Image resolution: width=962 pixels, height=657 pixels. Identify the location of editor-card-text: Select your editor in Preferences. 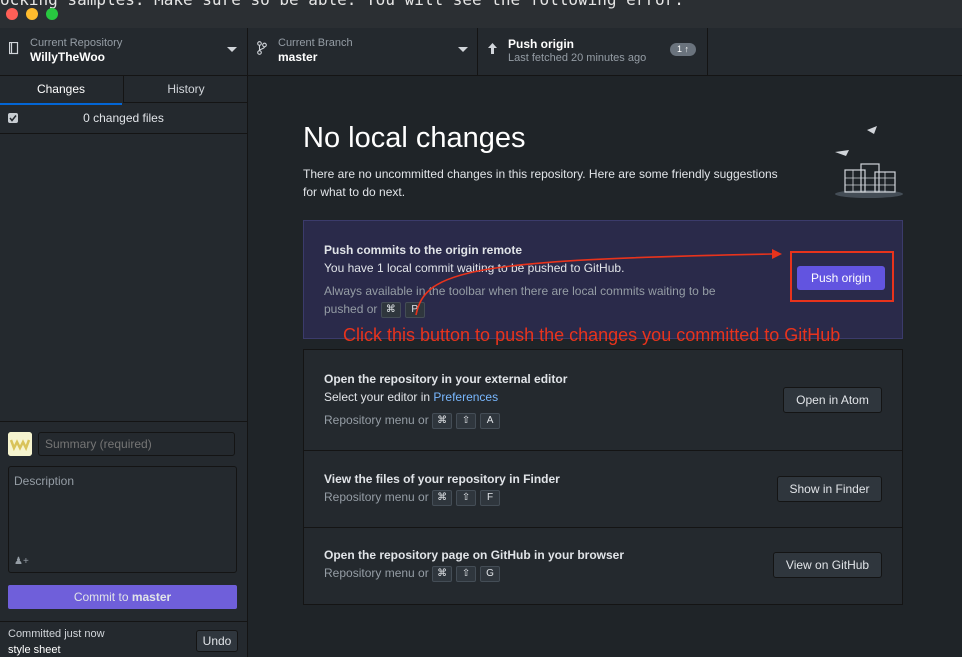
(411, 397).